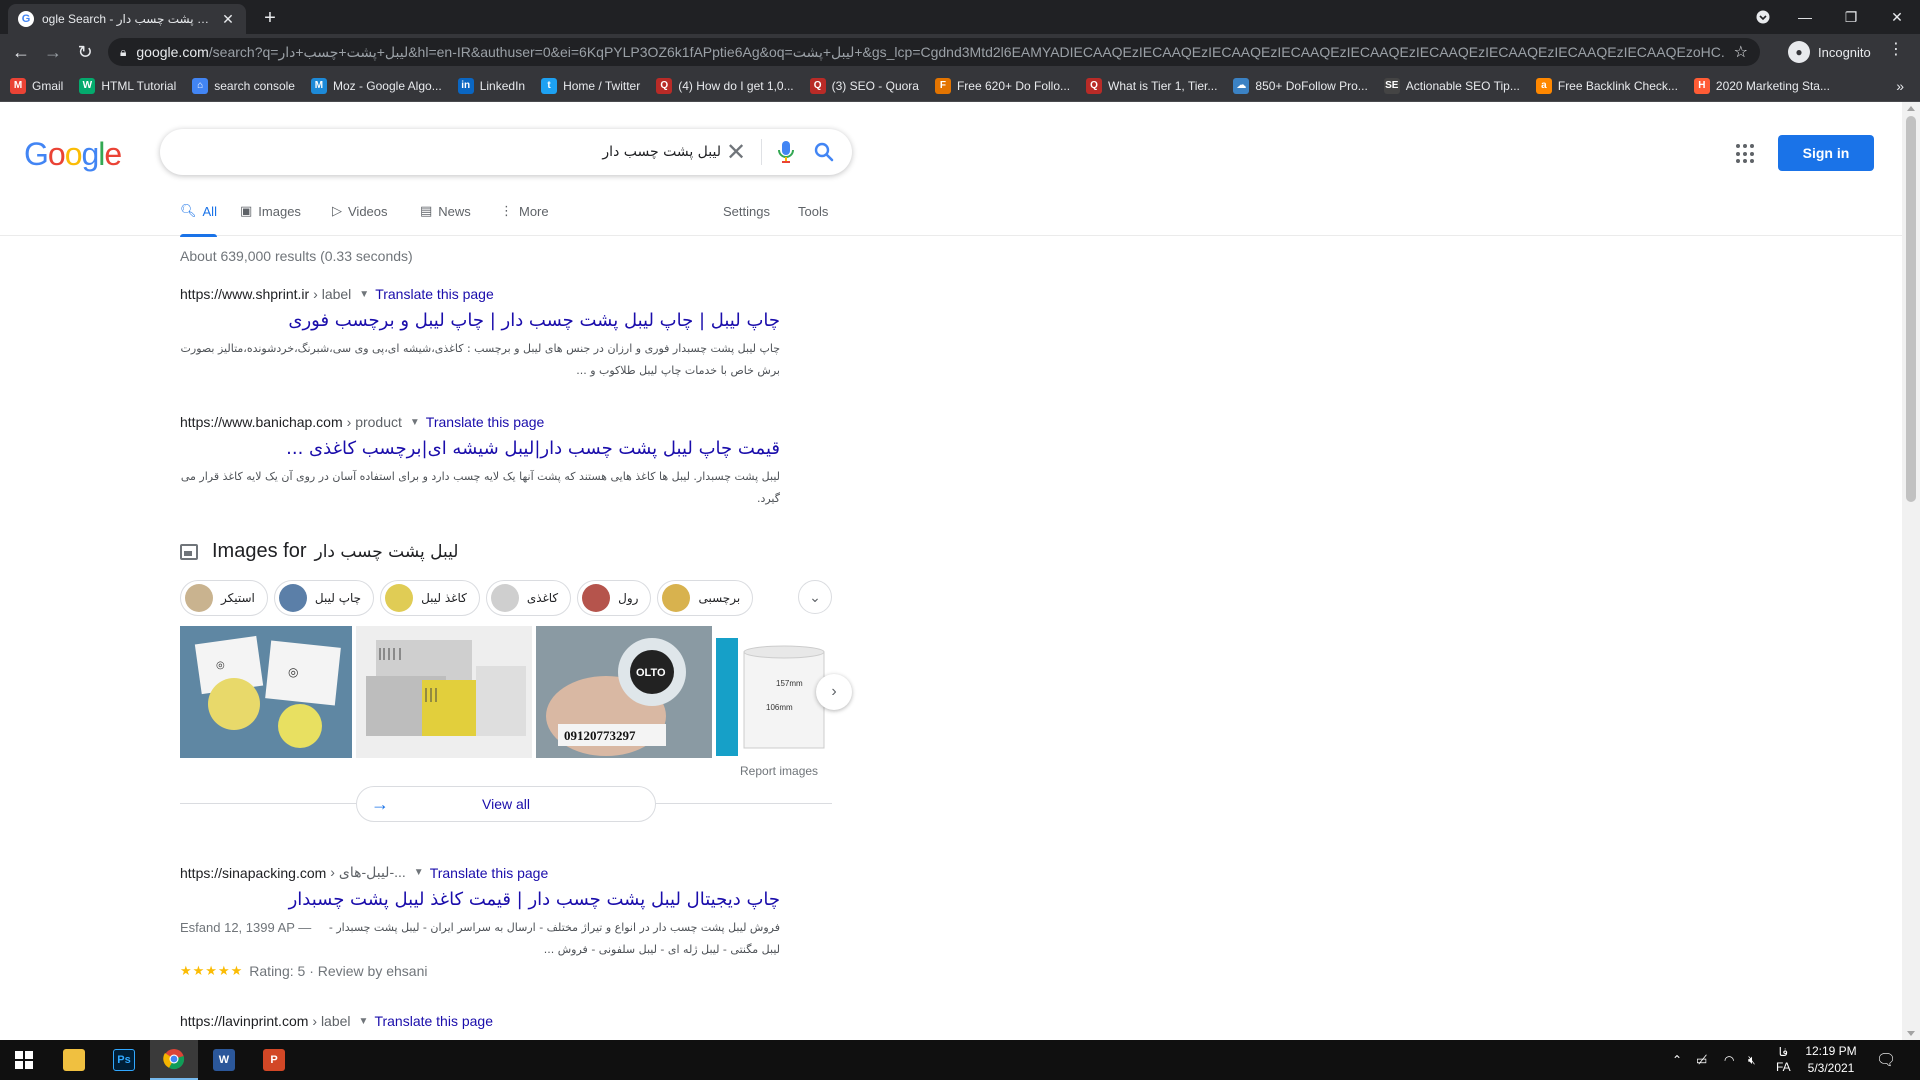  Describe the element at coordinates (1900, 86) in the screenshot. I see `more-bookmarks-icon: »` at that location.